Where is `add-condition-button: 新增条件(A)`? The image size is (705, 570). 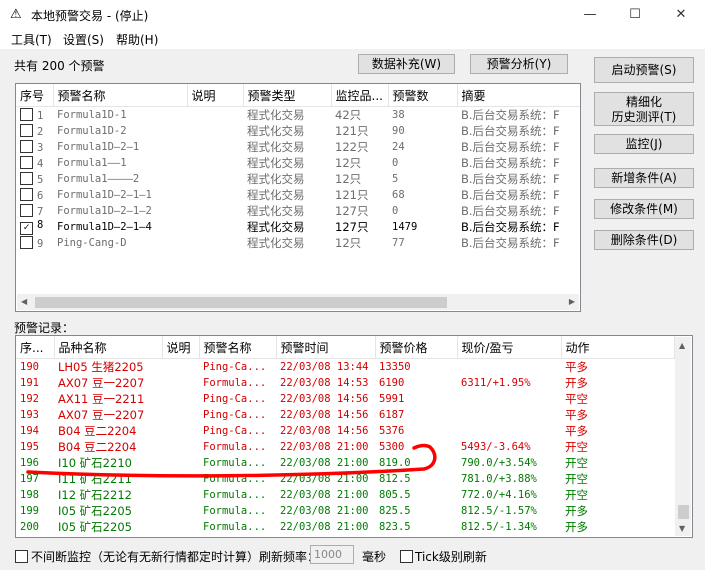
add-condition-button: 新增条件(A) is located at coordinates (644, 178).